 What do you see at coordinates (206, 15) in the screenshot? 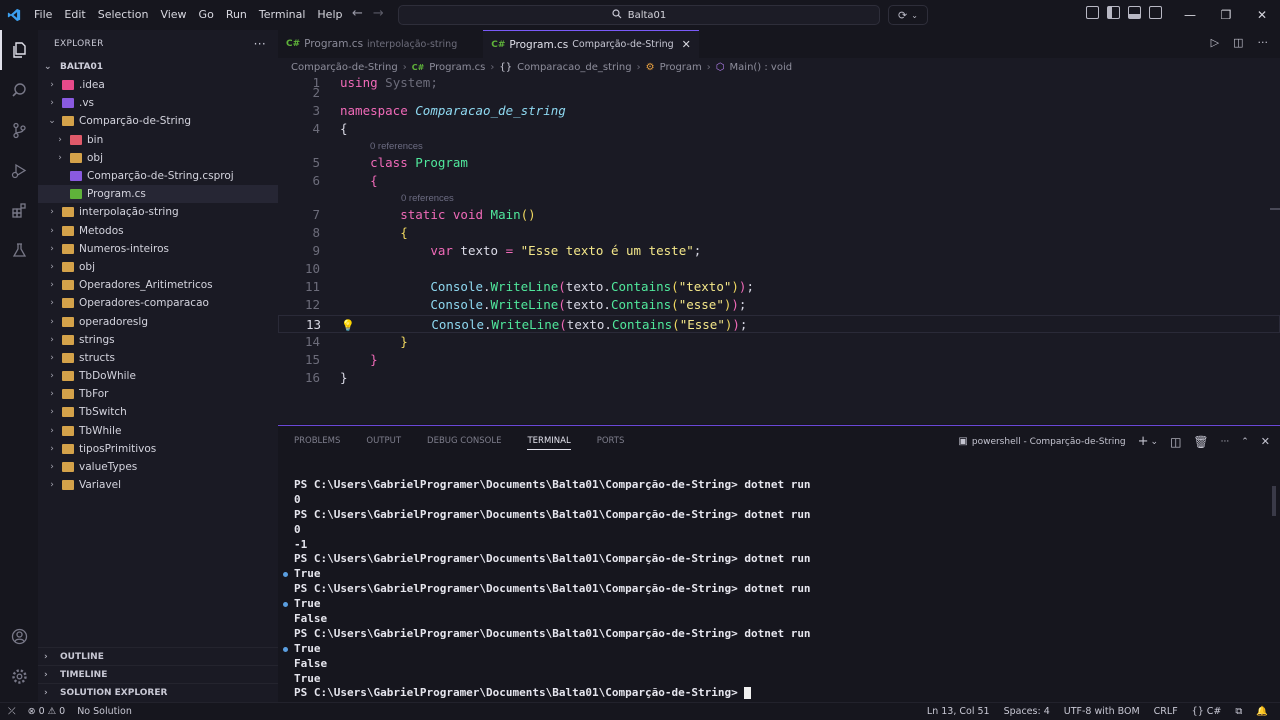
I see `menu-go: Go` at bounding box center [206, 15].